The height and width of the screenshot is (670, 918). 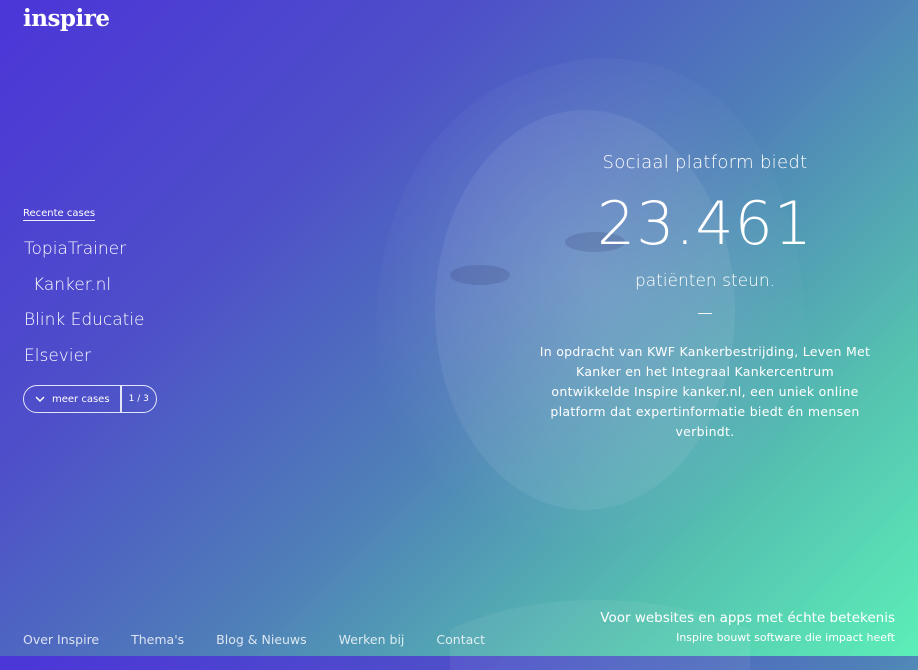 What do you see at coordinates (372, 639) in the screenshot?
I see `footer-link-werken-bij: Werken bij` at bounding box center [372, 639].